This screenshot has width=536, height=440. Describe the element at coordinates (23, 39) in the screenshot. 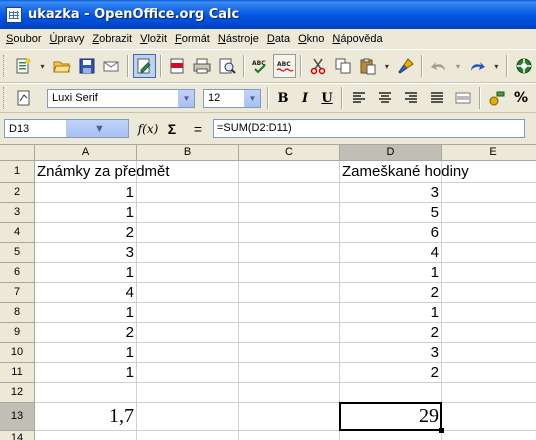

I see `menu-0: Soubor` at that location.